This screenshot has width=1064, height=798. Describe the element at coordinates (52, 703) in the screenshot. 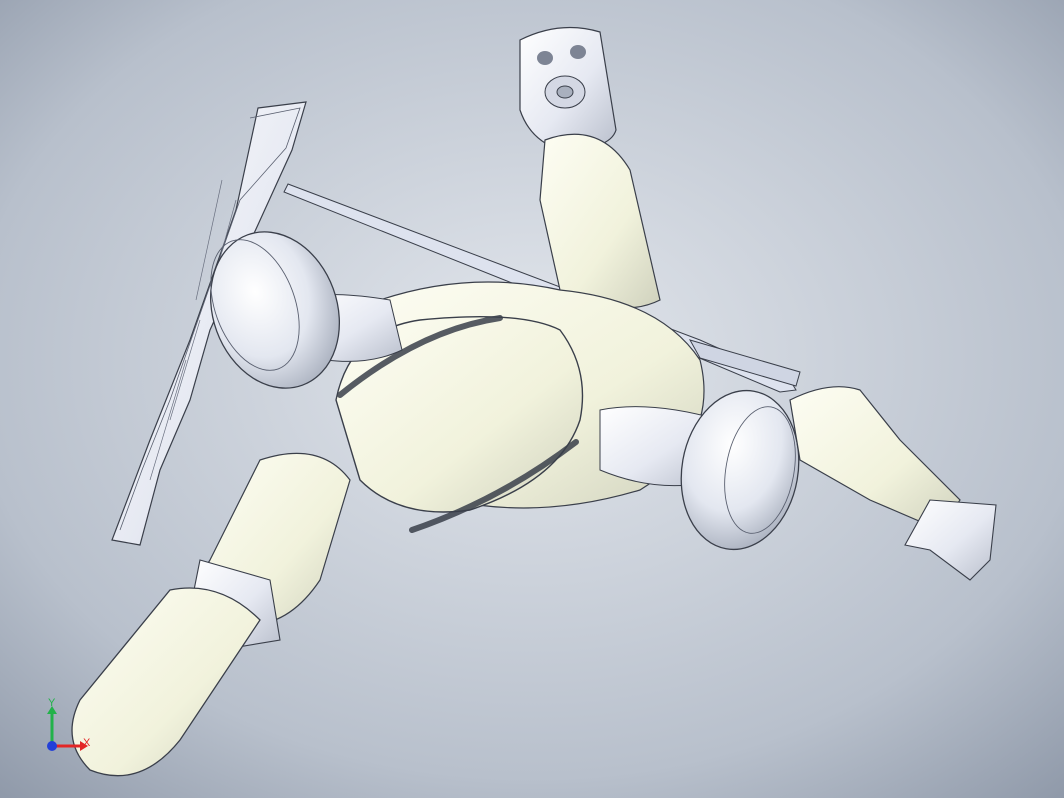

I see `y-axis-label: Y` at that location.